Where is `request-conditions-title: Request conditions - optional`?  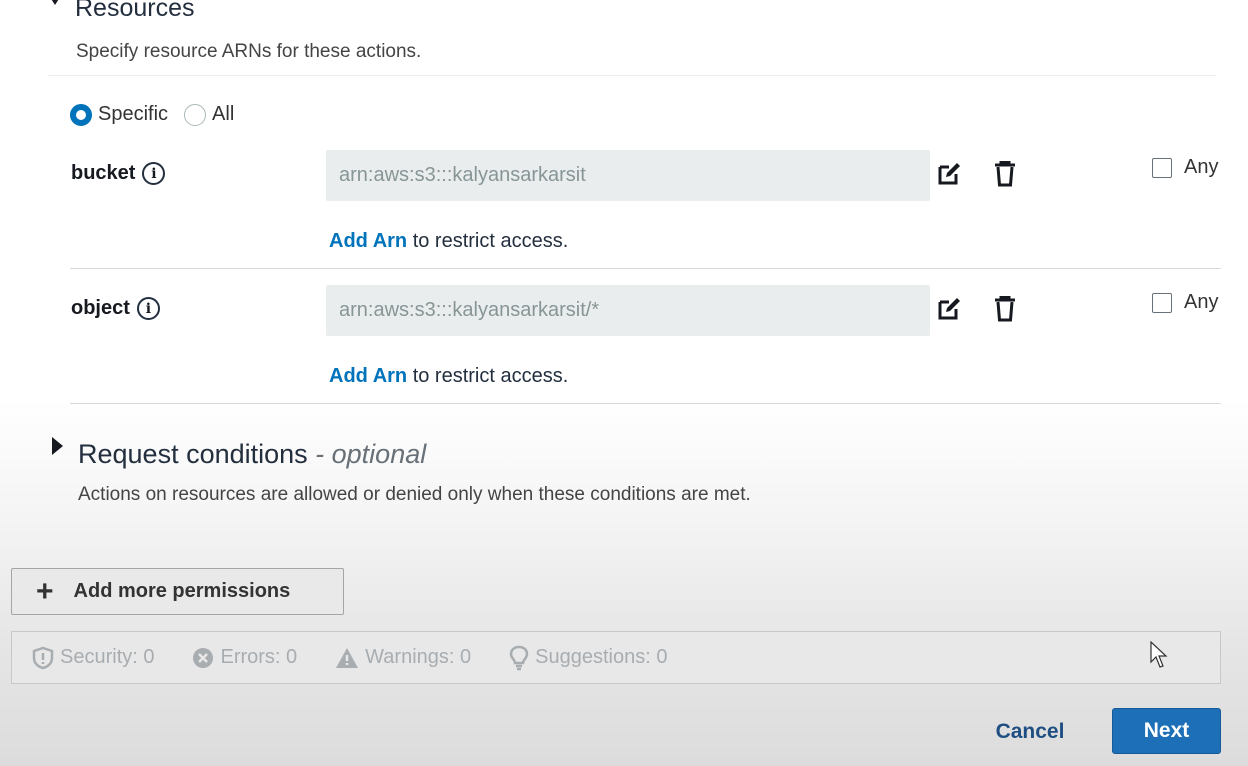
request-conditions-title: Request conditions - optional is located at coordinates (252, 454).